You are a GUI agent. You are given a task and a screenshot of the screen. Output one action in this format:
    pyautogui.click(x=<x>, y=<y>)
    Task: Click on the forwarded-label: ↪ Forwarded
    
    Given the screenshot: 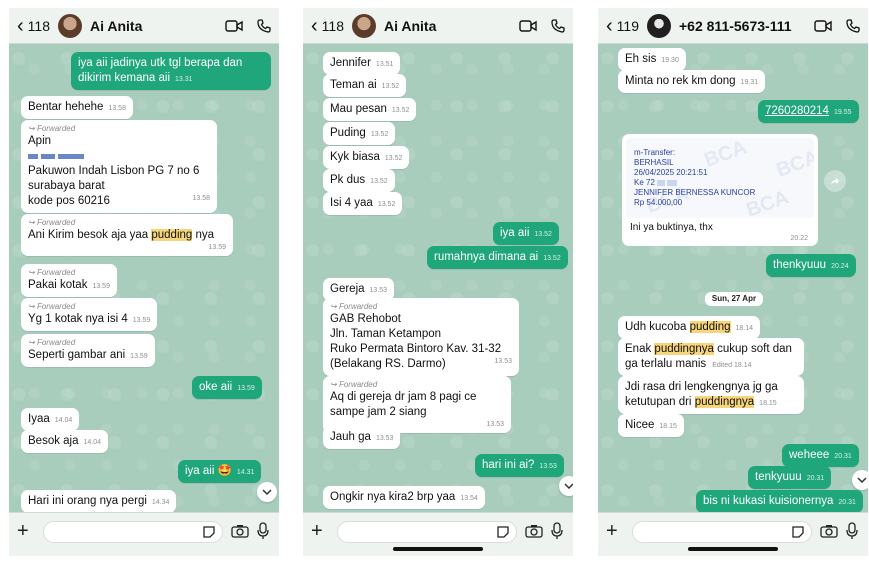 What is the action you would take?
    pyautogui.click(x=52, y=128)
    